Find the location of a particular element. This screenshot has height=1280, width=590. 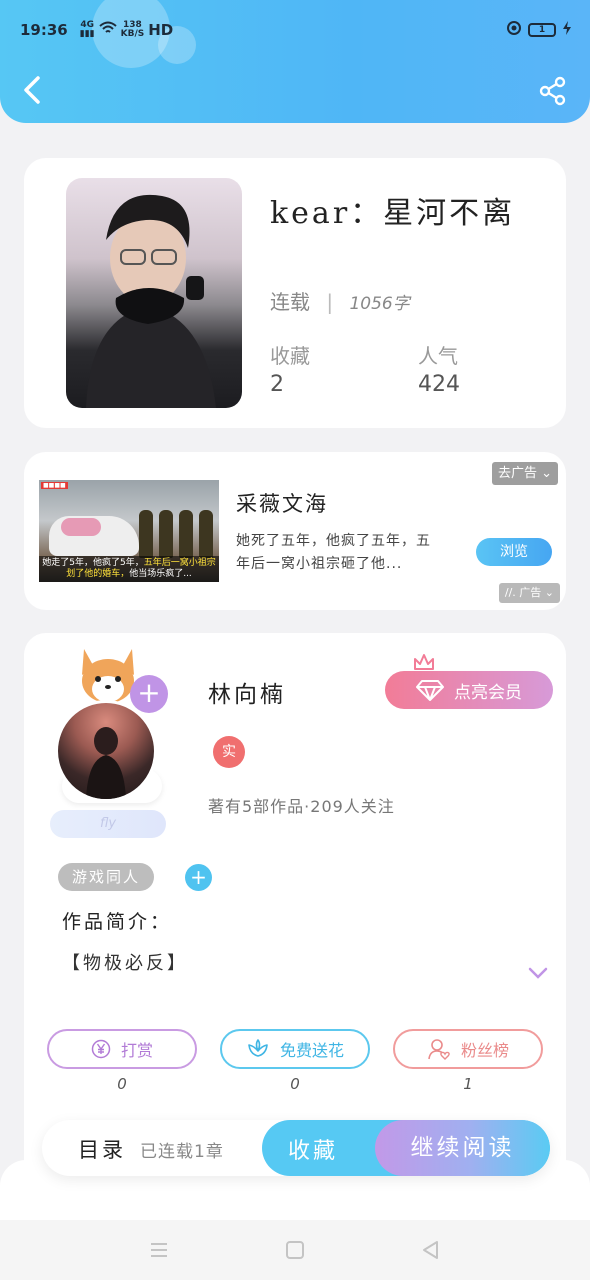

send-flower-button: 免费送花 is located at coordinates (295, 1049).